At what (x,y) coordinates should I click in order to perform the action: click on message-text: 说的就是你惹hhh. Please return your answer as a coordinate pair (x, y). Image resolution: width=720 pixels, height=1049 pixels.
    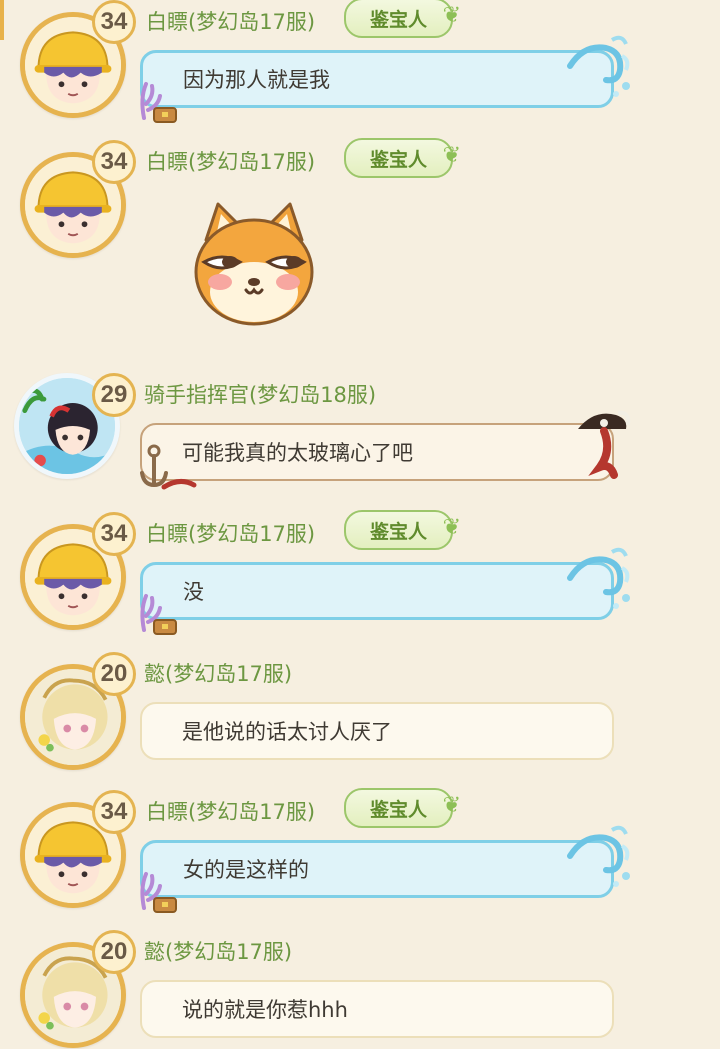
    Looking at the image, I should click on (265, 1010).